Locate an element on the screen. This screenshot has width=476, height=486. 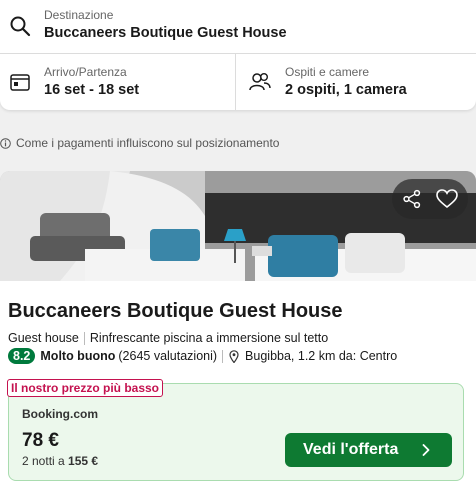
nights-text: 2 notti a is located at coordinates (43, 461).